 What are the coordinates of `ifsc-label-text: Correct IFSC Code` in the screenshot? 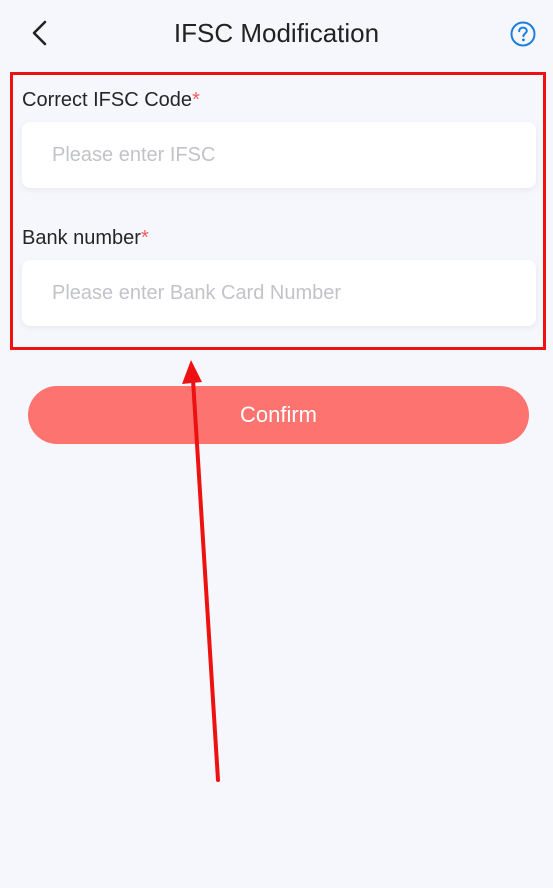 It's located at (107, 100).